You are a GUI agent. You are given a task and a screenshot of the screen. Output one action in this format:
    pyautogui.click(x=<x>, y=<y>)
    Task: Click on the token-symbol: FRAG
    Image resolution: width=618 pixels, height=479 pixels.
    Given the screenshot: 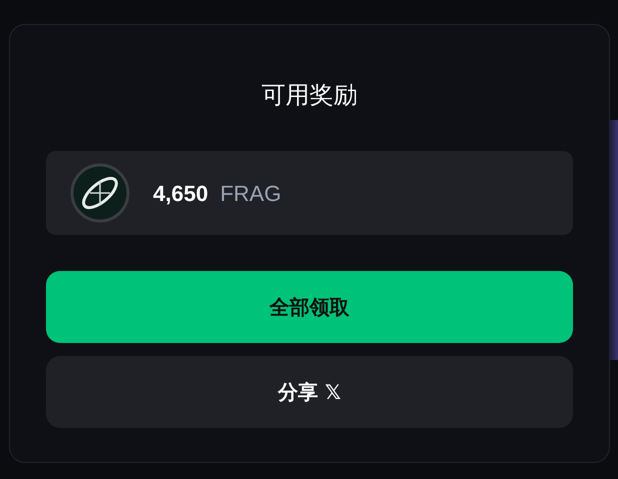 What is the action you would take?
    pyautogui.click(x=251, y=194)
    